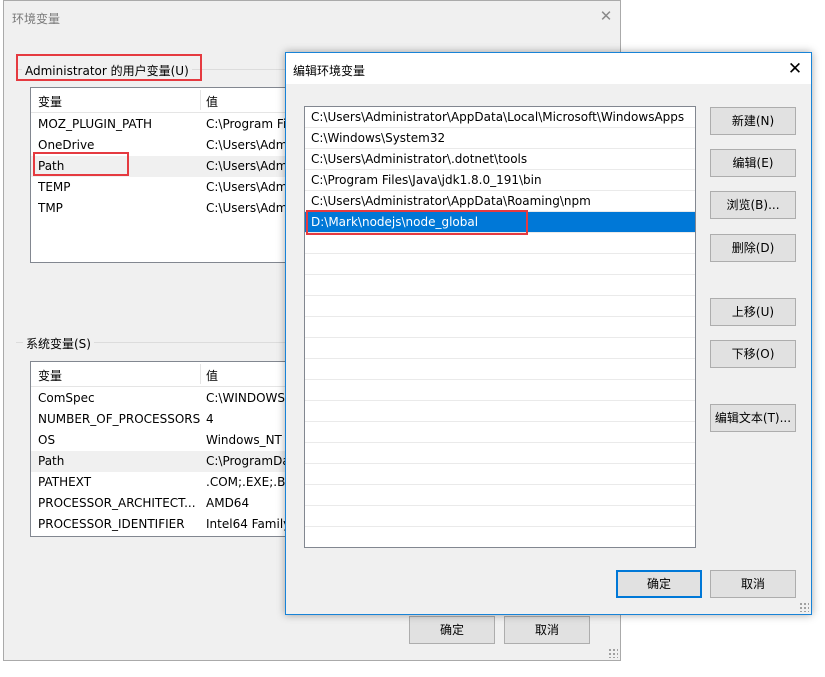 This screenshot has height=677, width=825. Describe the element at coordinates (58, 343) in the screenshot. I see `system-vars-label: 系统变量(S)` at that location.